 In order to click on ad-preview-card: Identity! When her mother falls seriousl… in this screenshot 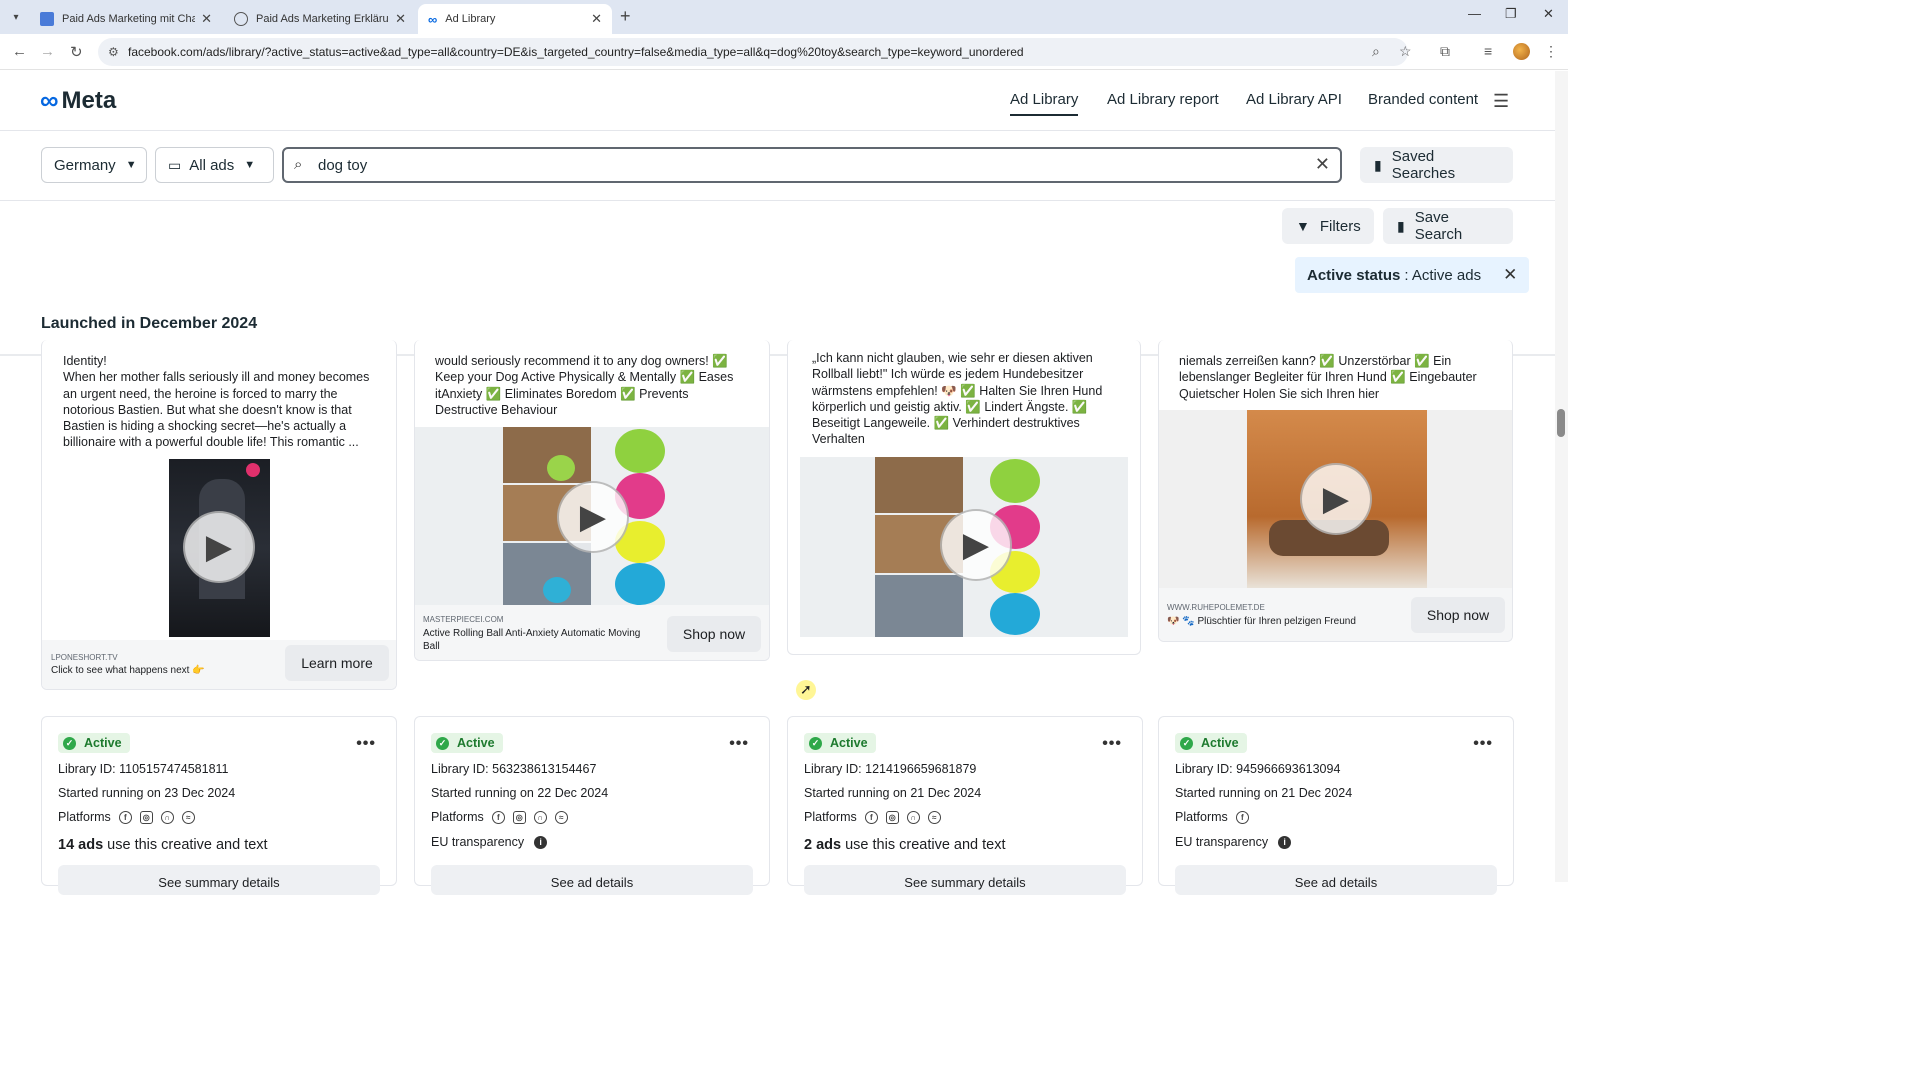, I will do `click(219, 515)`.